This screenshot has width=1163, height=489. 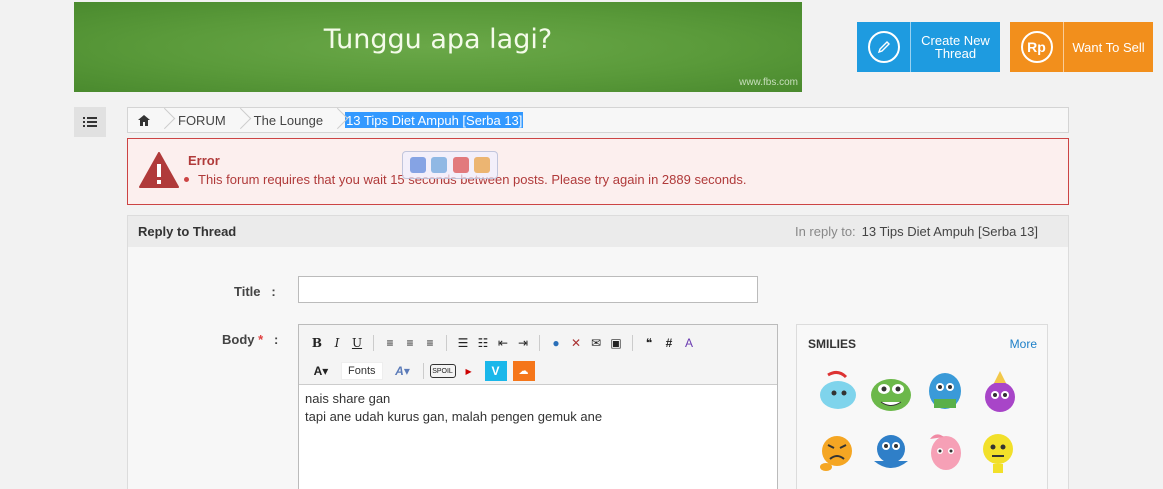 What do you see at coordinates (556, 343) in the screenshot?
I see `link-icon: ●` at bounding box center [556, 343].